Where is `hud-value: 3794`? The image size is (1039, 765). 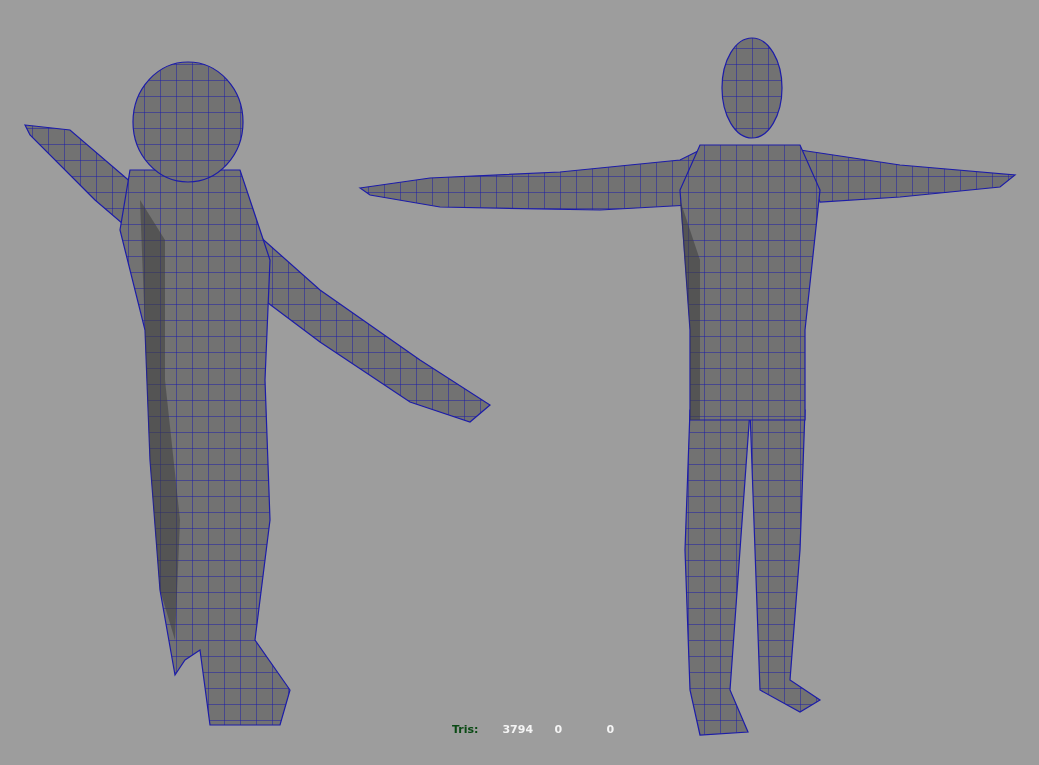 hud-value: 3794 is located at coordinates (518, 729).